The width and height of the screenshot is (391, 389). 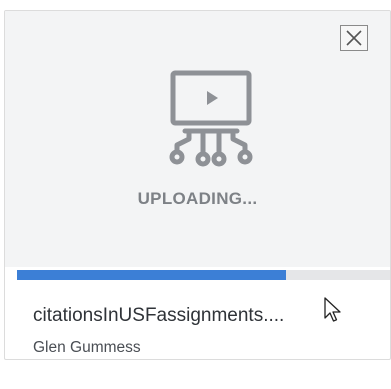 What do you see at coordinates (151, 275) in the screenshot?
I see `upload-progress-fill` at bounding box center [151, 275].